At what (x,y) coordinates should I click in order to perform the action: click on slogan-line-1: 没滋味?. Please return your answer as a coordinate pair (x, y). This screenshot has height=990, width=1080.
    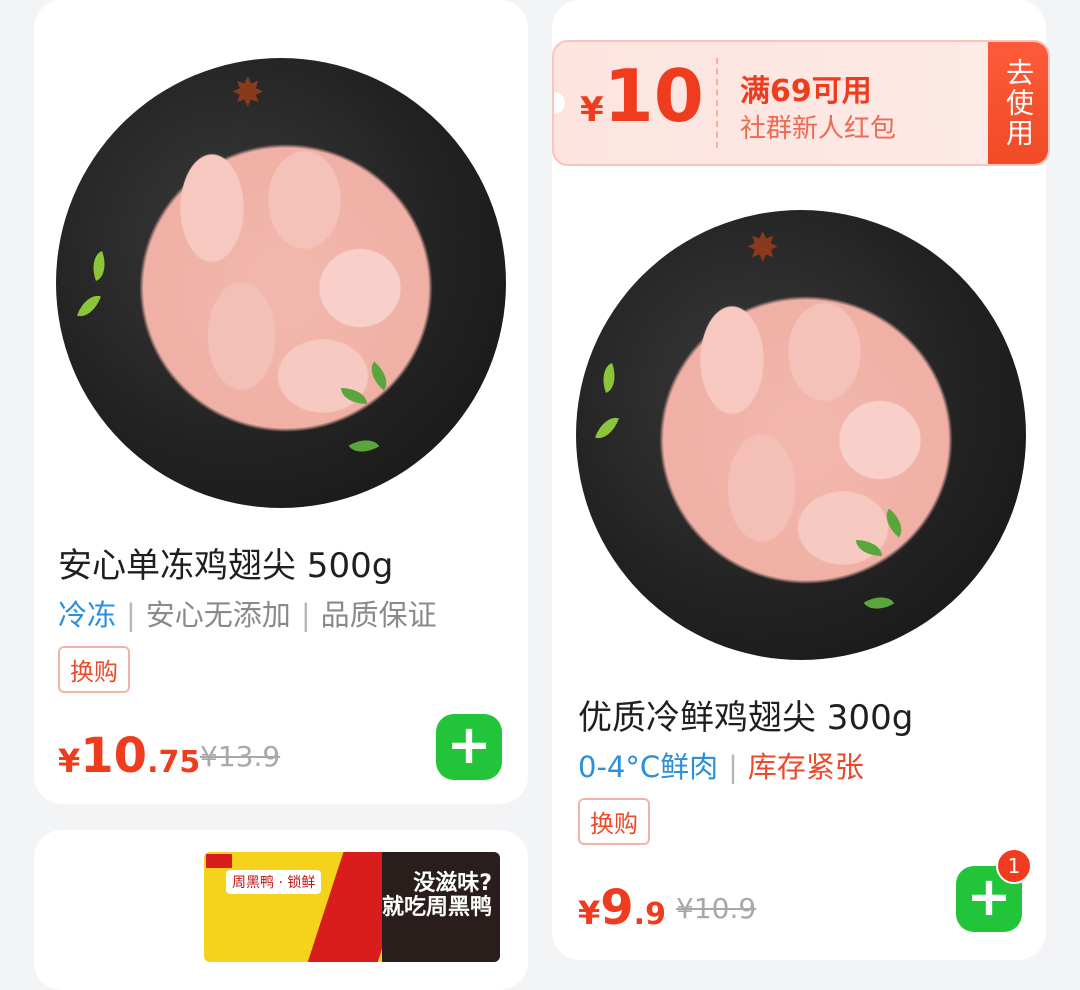
    Looking at the image, I should click on (452, 883).